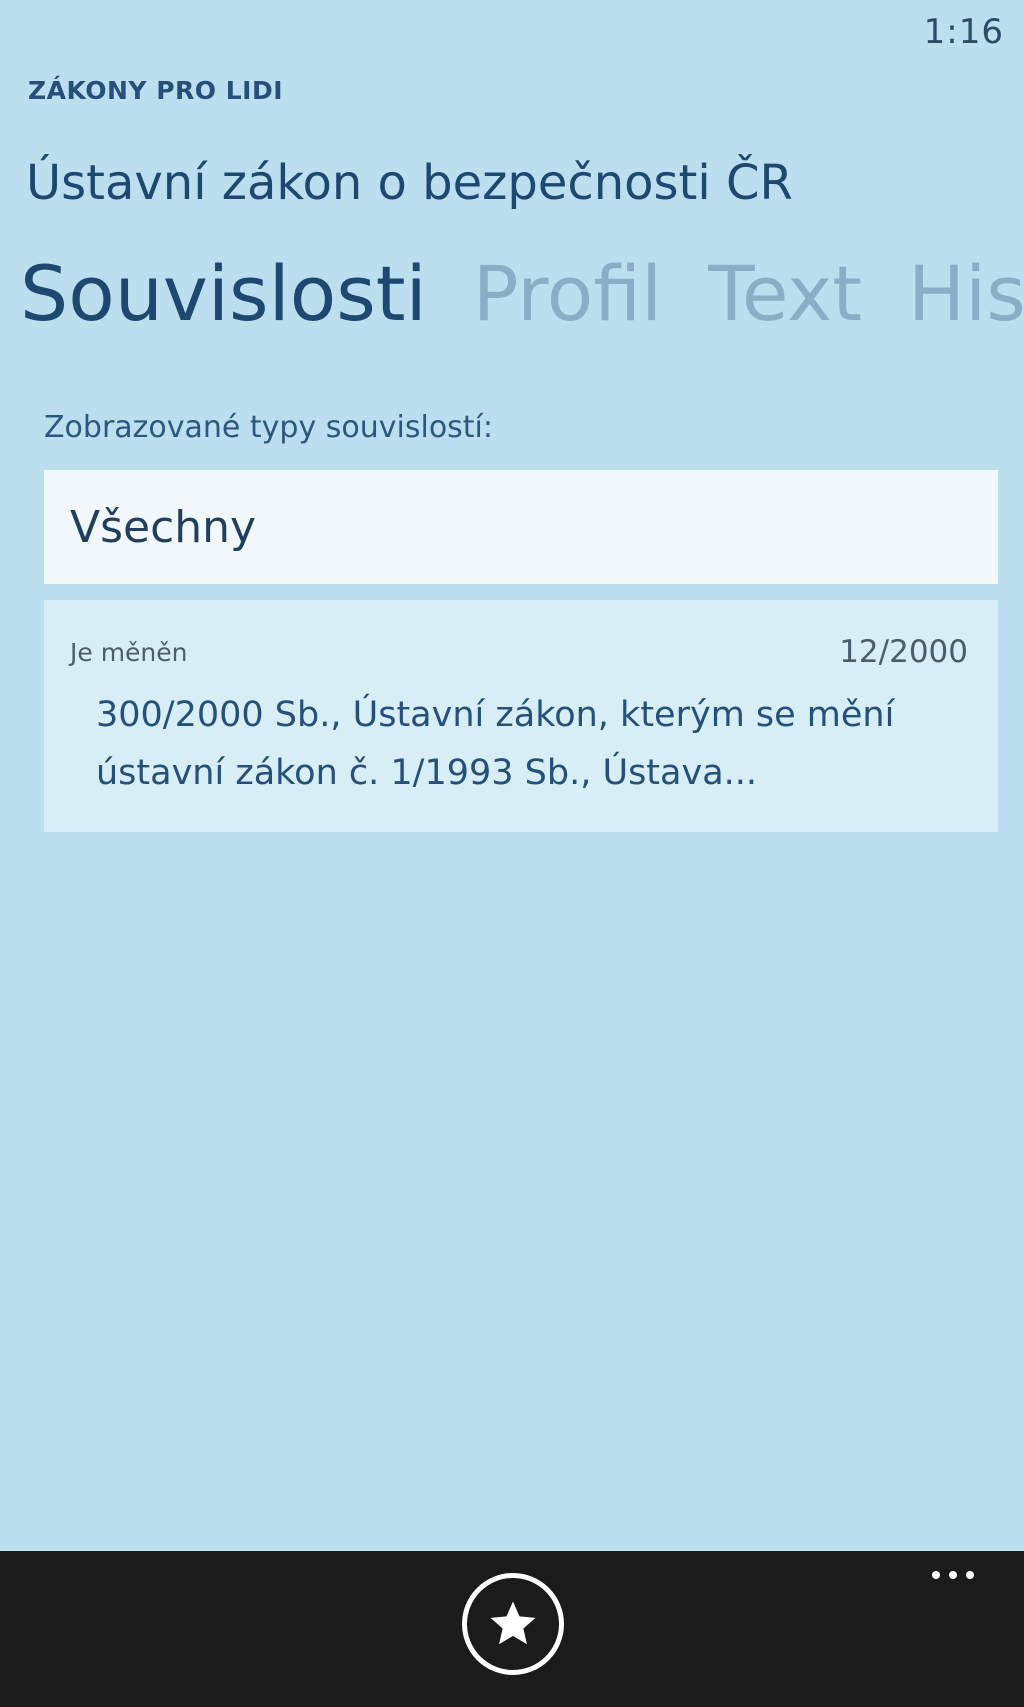 The height and width of the screenshot is (1707, 1024). Describe the element at coordinates (936, 1575) in the screenshot. I see `ellipsis-icon` at that location.